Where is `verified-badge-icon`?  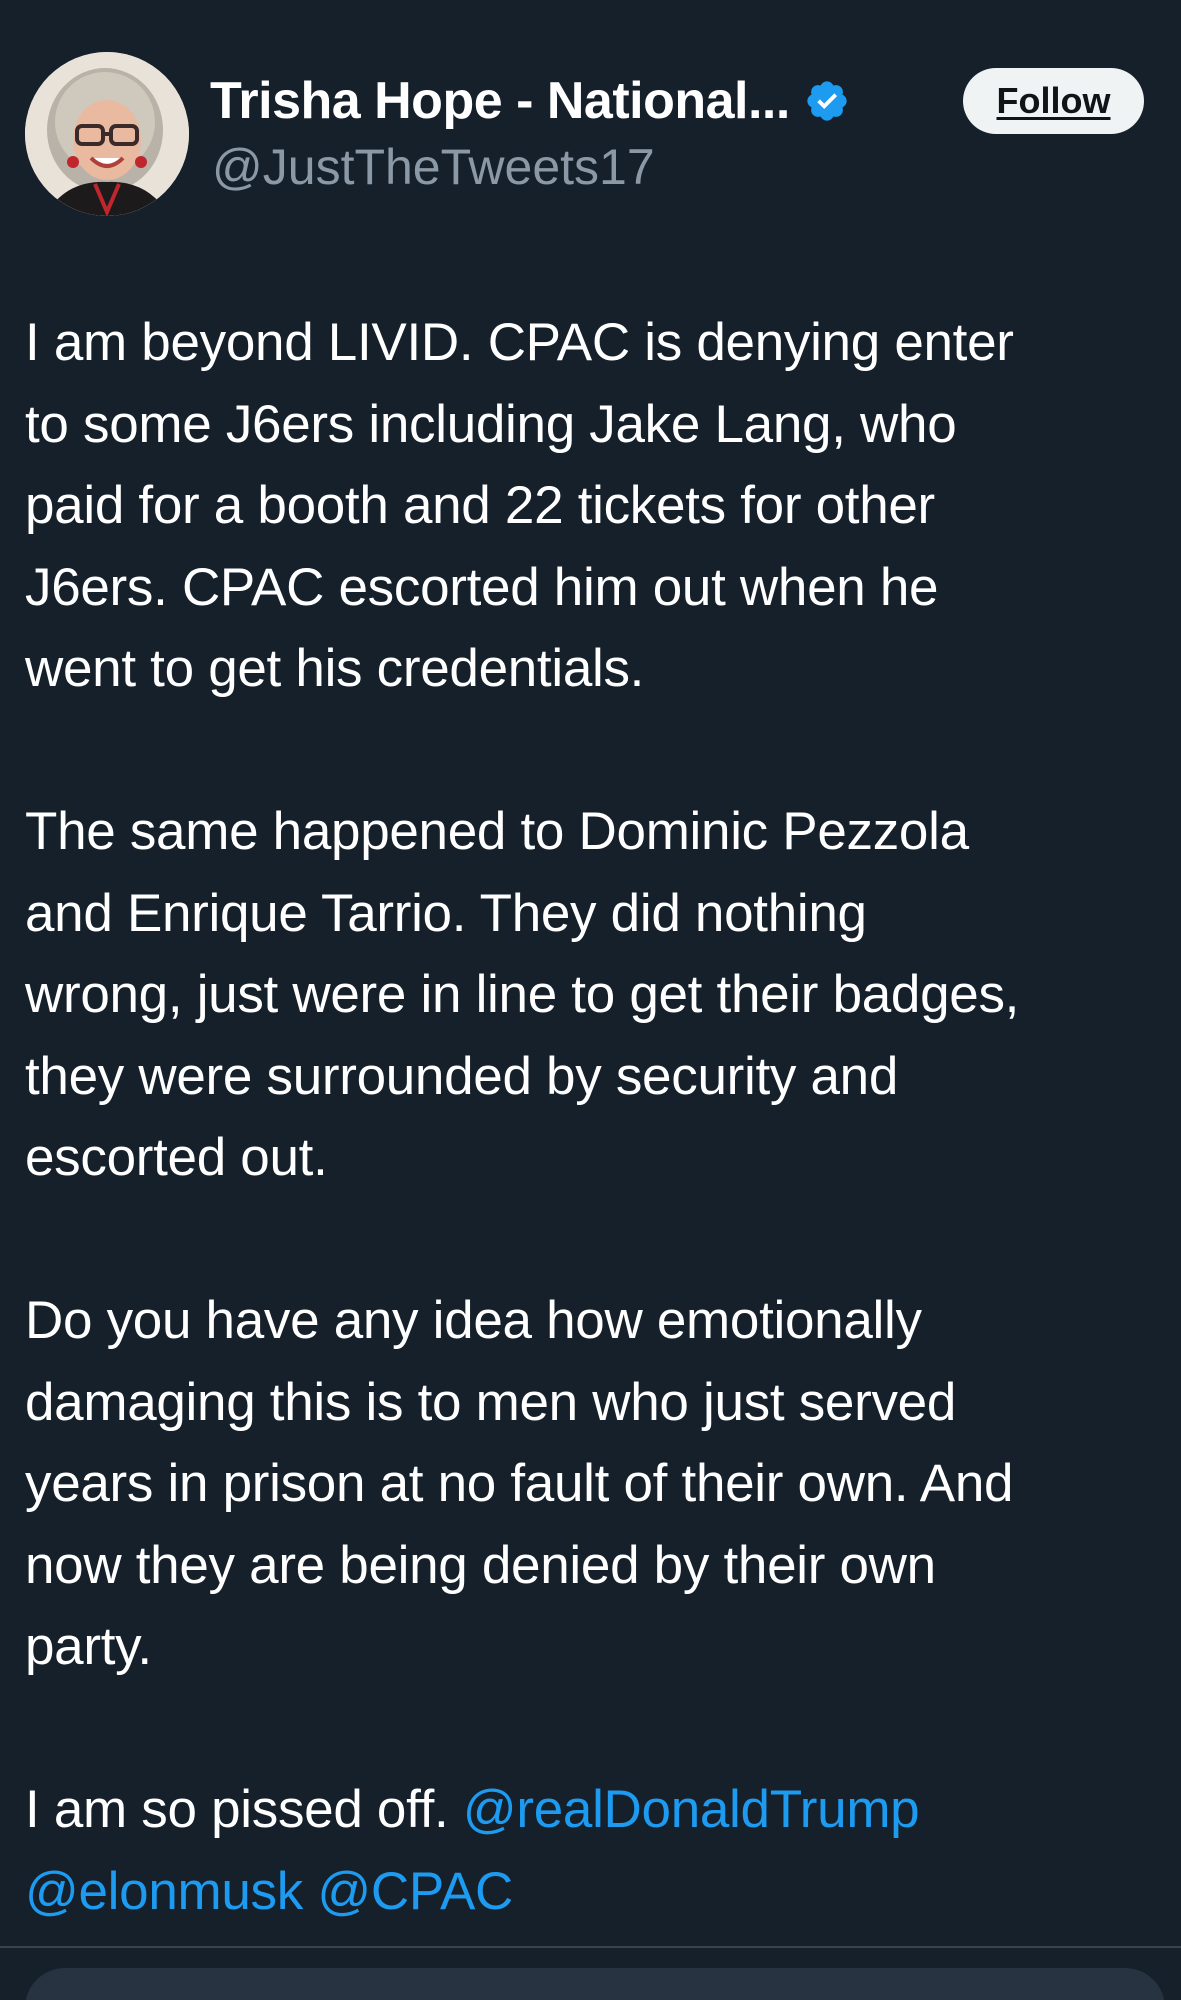
verified-badge-icon is located at coordinates (827, 101).